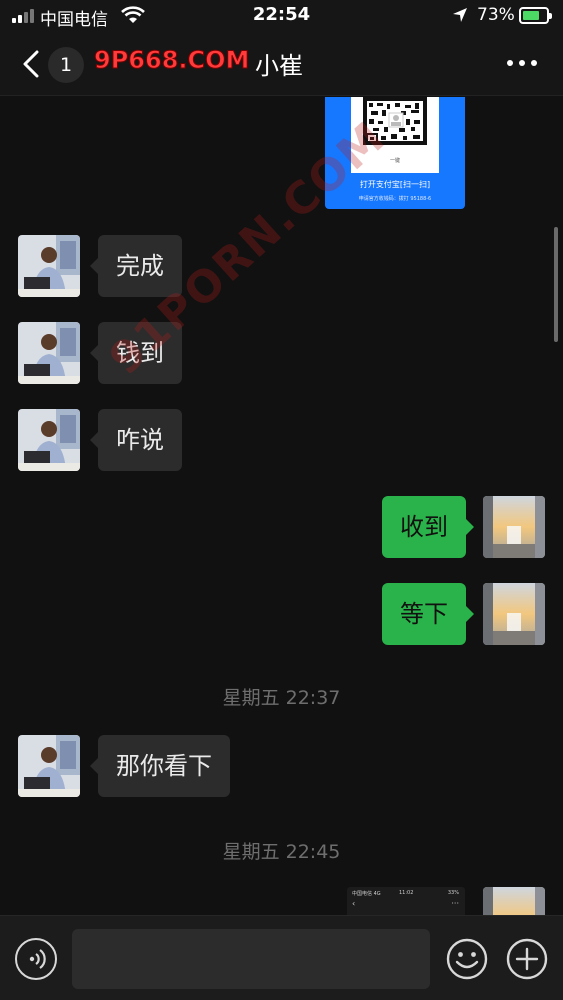  What do you see at coordinates (66, 65) in the screenshot?
I see `unread-count-badge: 1` at bounding box center [66, 65].